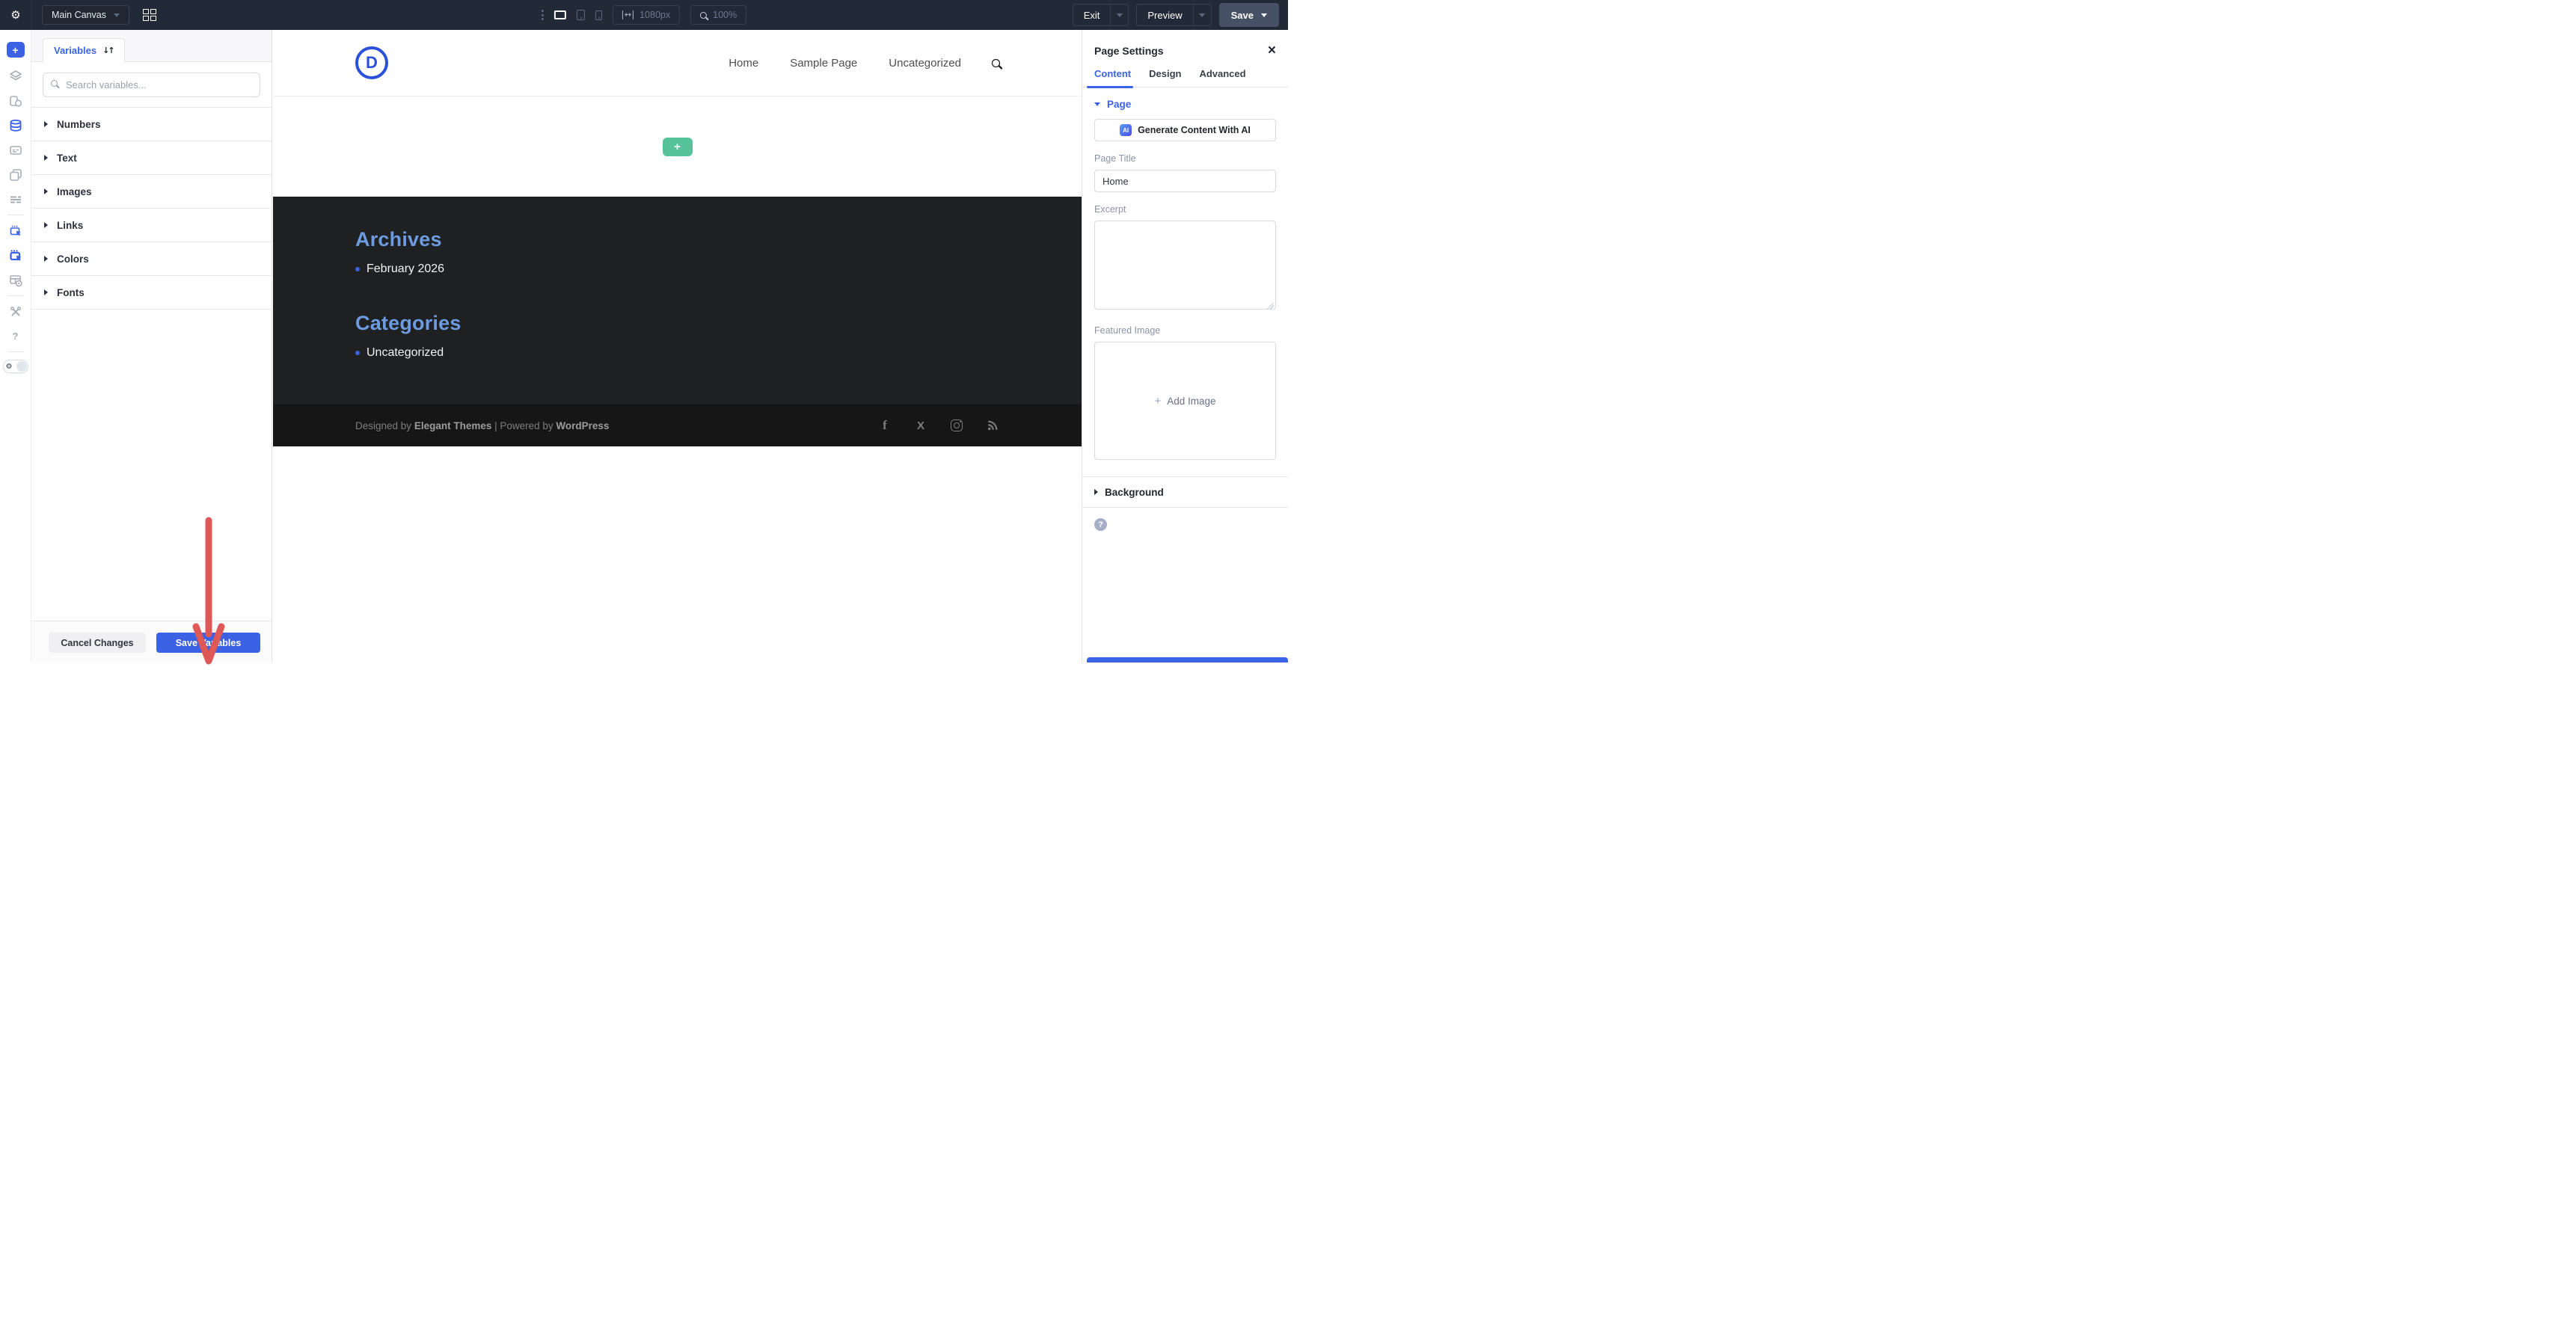 The height and width of the screenshot is (1325, 2576). I want to click on help-icon, so click(15, 336).